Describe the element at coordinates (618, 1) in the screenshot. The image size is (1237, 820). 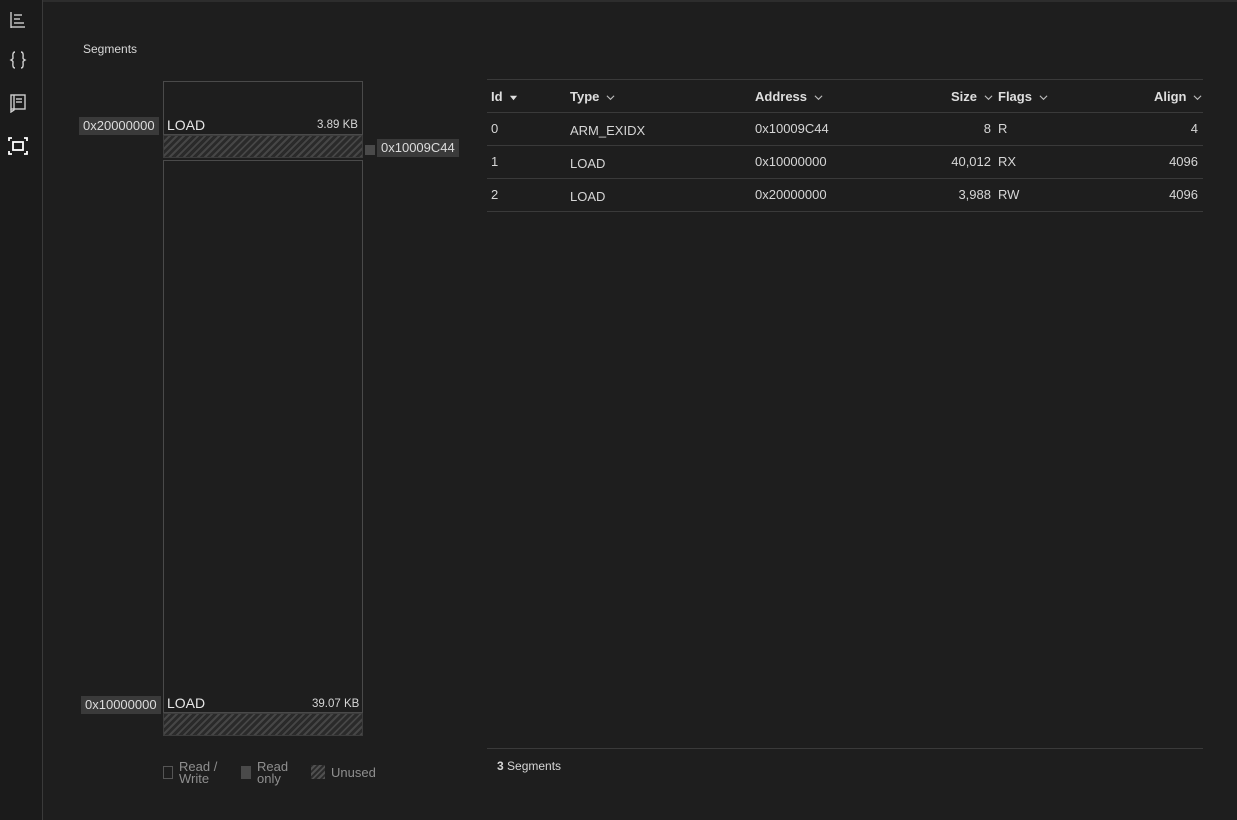
I see `top-border` at that location.